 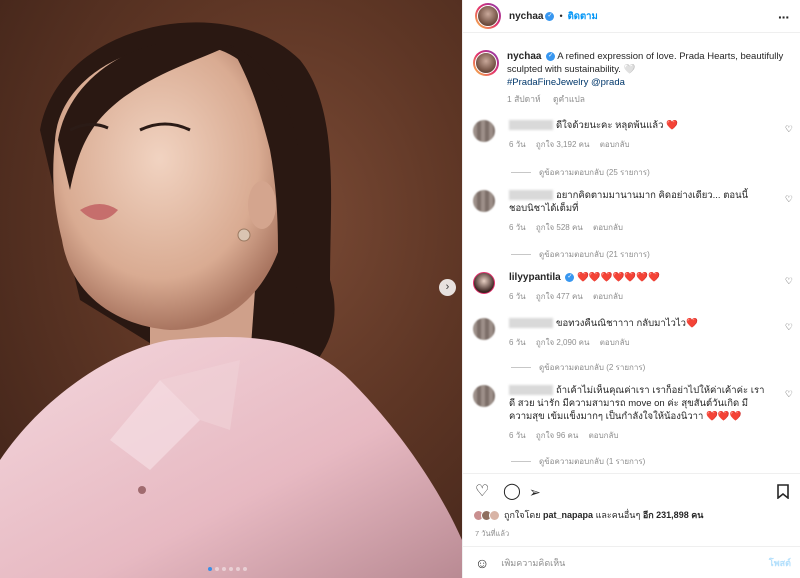 I want to click on comment-composer: ☺ โพสต์, so click(x=631, y=562).